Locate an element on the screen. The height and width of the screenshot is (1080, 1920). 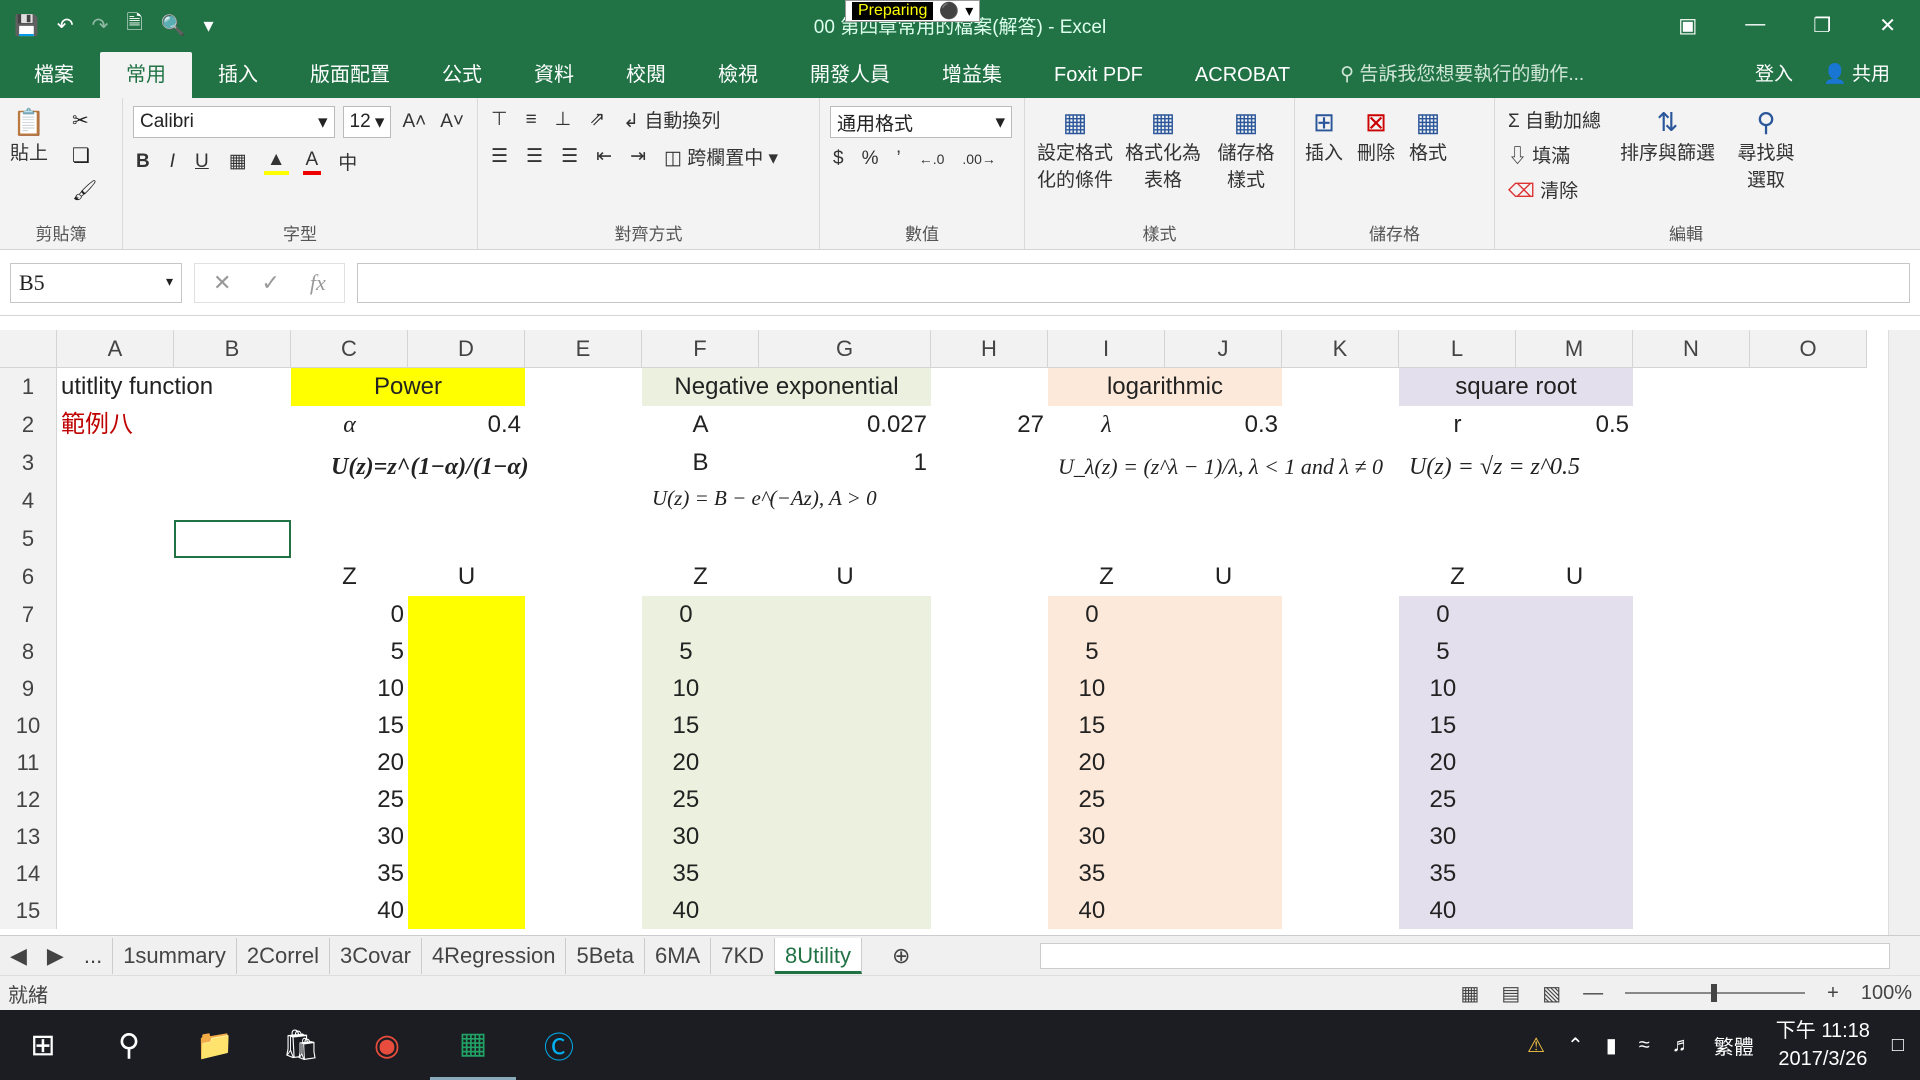
cell-I6: Z is located at coordinates (1106, 577).